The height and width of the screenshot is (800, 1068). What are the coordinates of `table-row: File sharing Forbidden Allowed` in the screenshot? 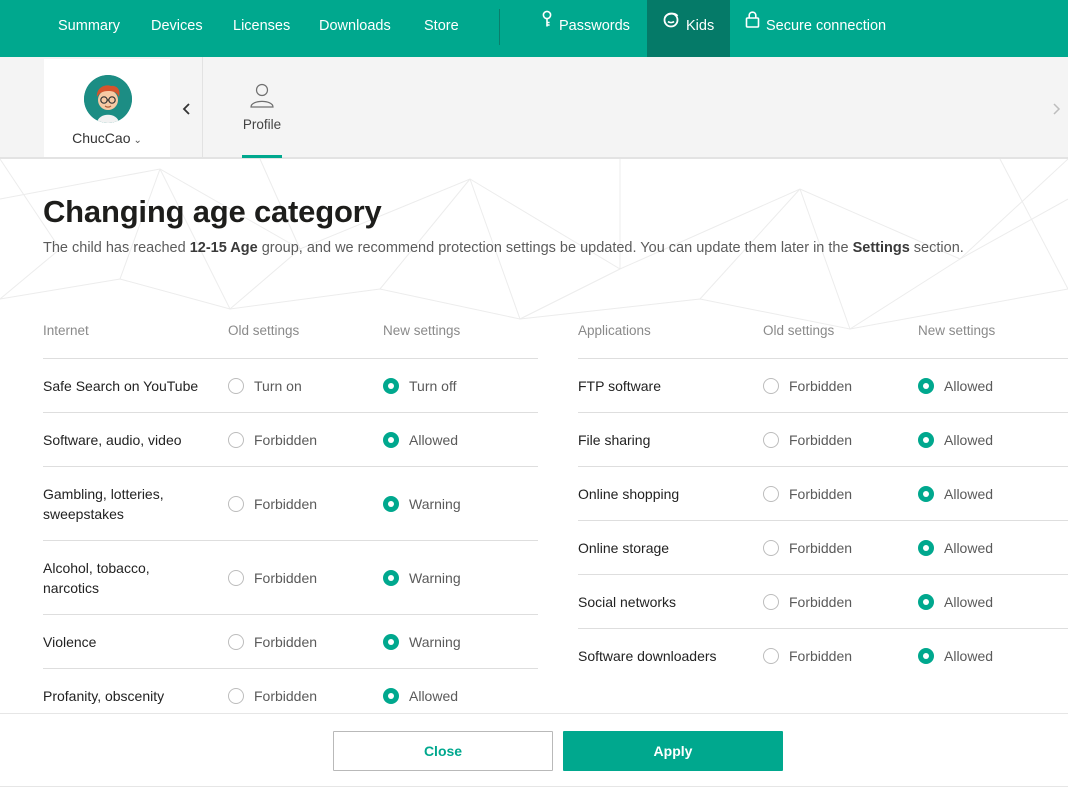 It's located at (823, 439).